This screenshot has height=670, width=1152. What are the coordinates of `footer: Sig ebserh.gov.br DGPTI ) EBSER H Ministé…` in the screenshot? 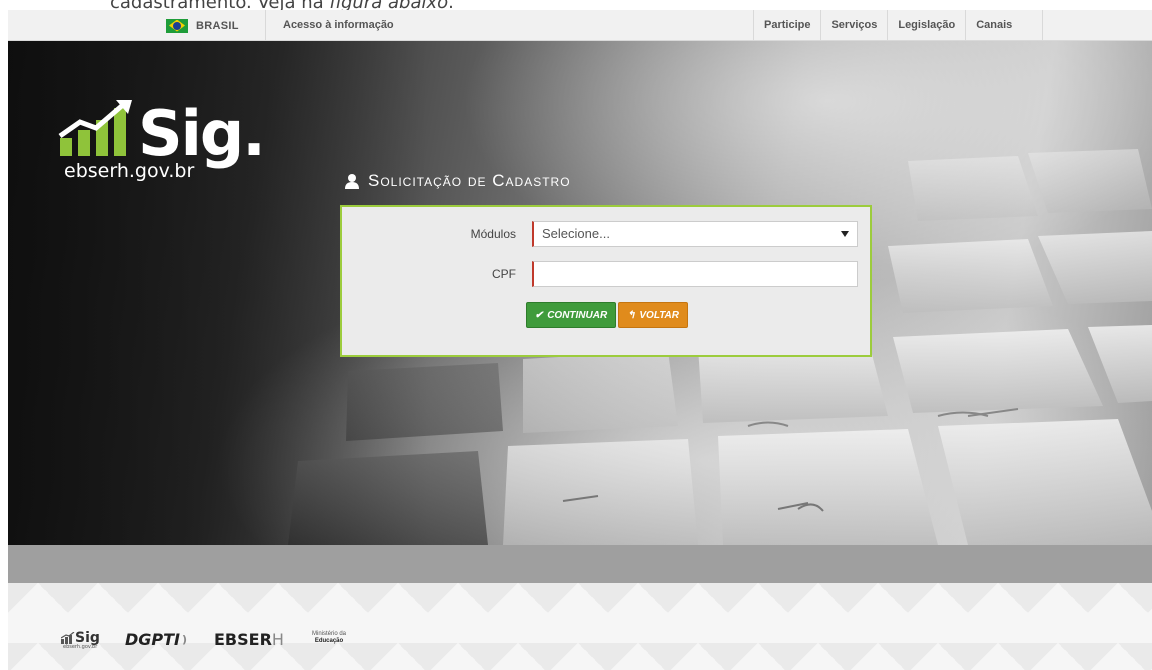 It's located at (580, 626).